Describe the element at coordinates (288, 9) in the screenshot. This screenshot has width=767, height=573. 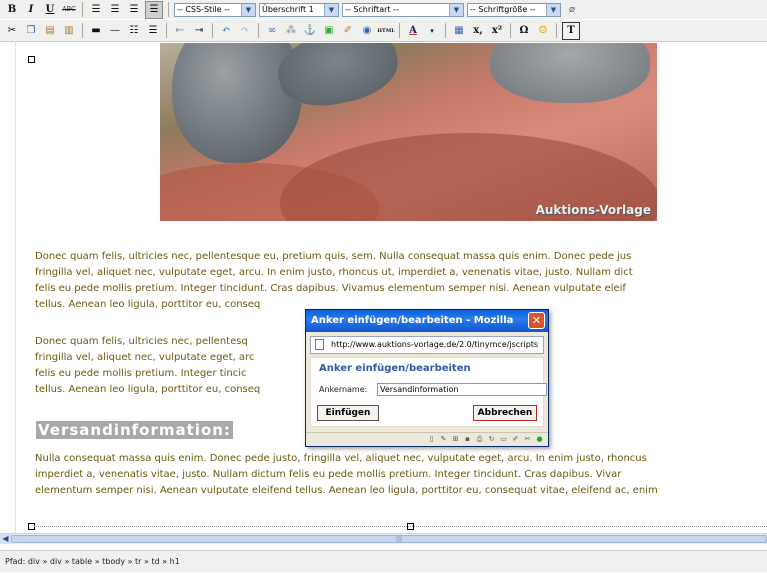
I see `format-select-value: Überschrift 1` at that location.